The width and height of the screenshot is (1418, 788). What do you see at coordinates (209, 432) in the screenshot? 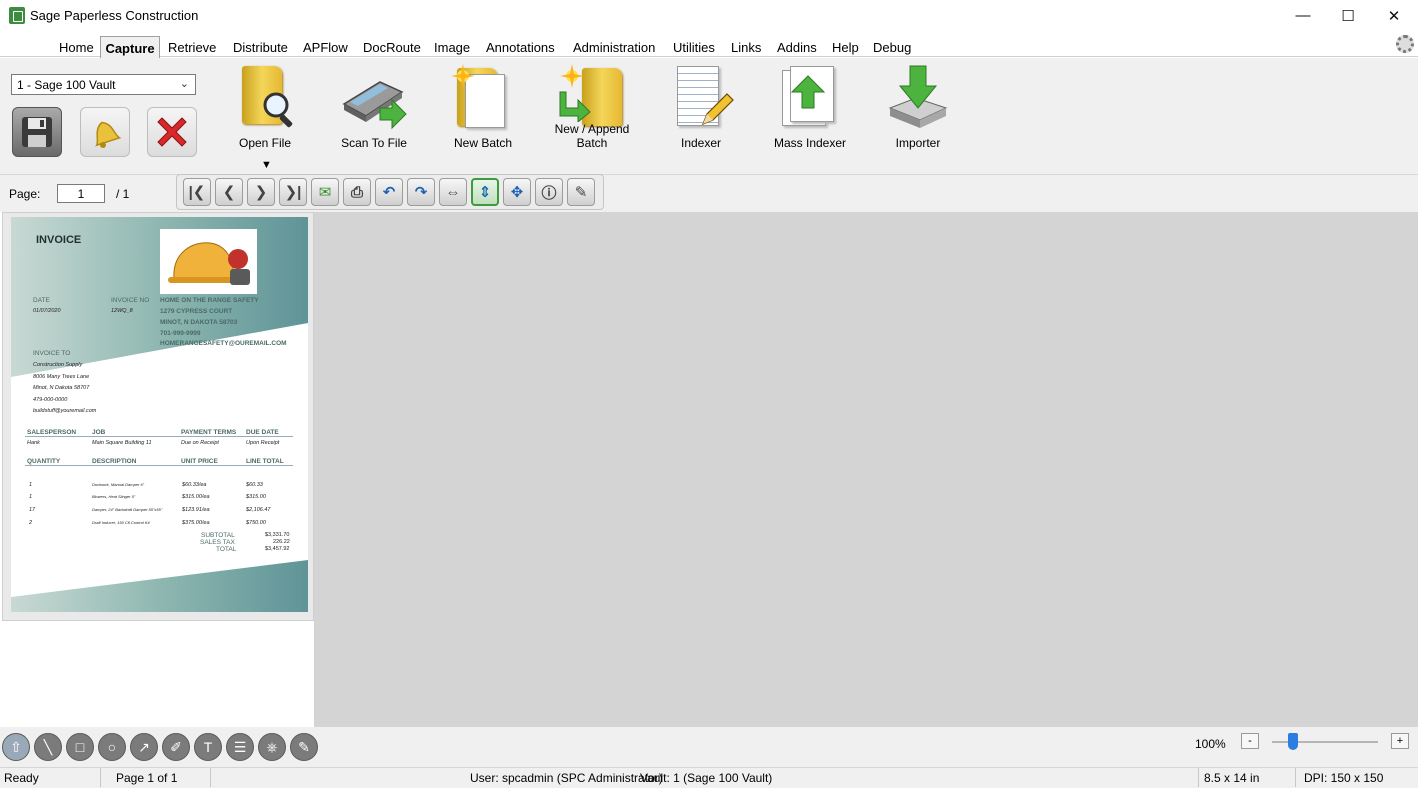
I see `payment-terms-header: PAYMENT TERMS` at bounding box center [209, 432].